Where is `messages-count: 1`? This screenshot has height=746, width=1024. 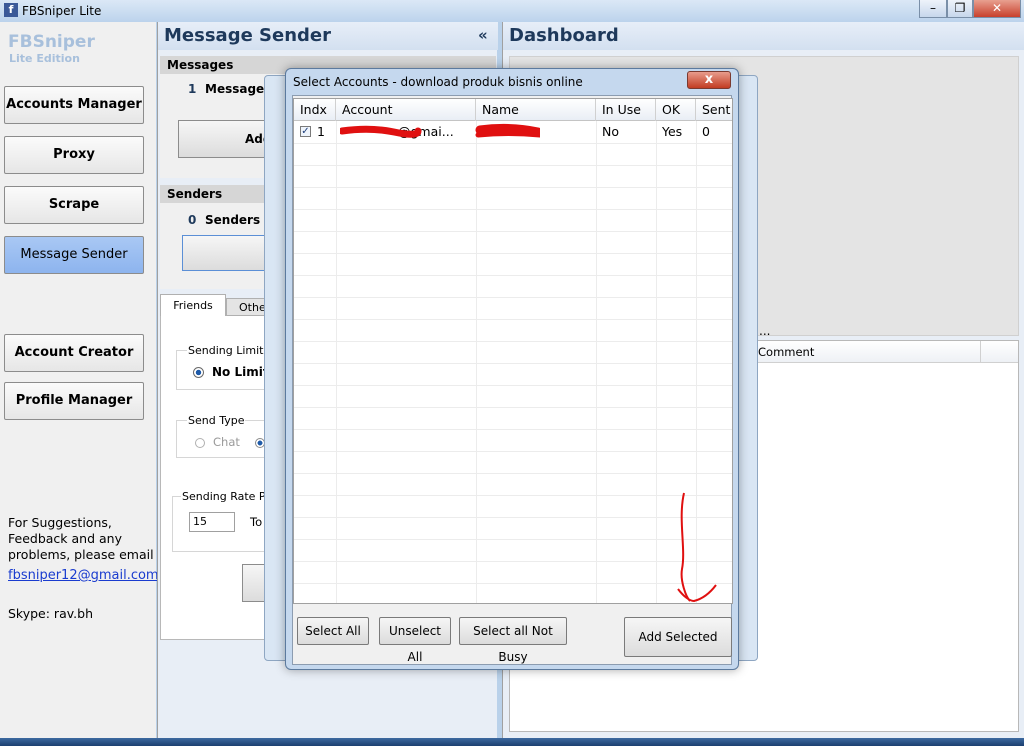 messages-count: 1 is located at coordinates (192, 89).